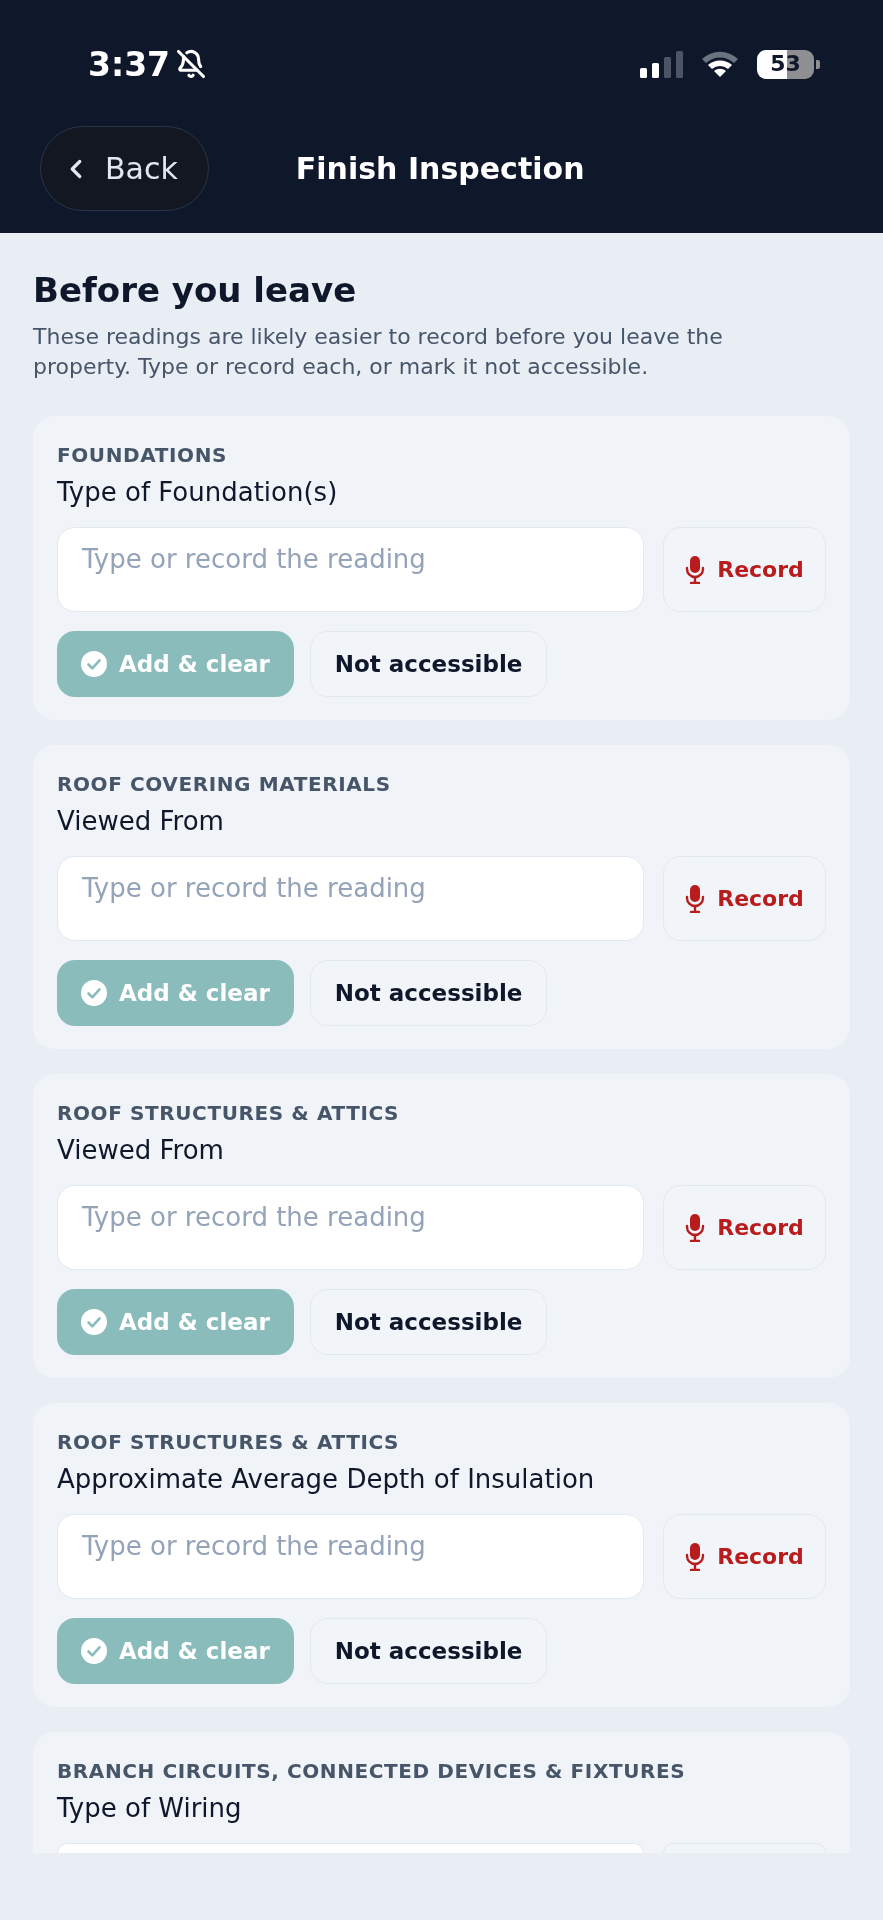 This screenshot has height=1920, width=883. I want to click on section-category: ROOF COVERING MATERIALS, so click(224, 784).